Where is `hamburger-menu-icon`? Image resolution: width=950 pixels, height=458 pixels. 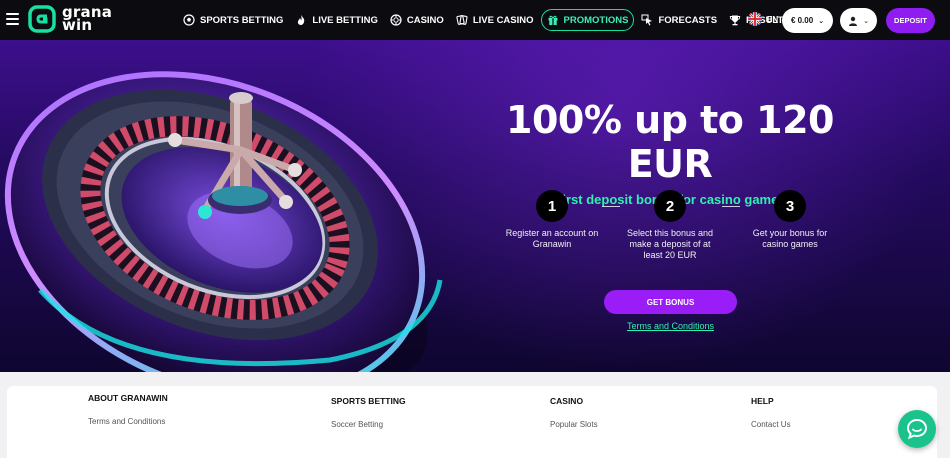 hamburger-menu-icon is located at coordinates (12, 19).